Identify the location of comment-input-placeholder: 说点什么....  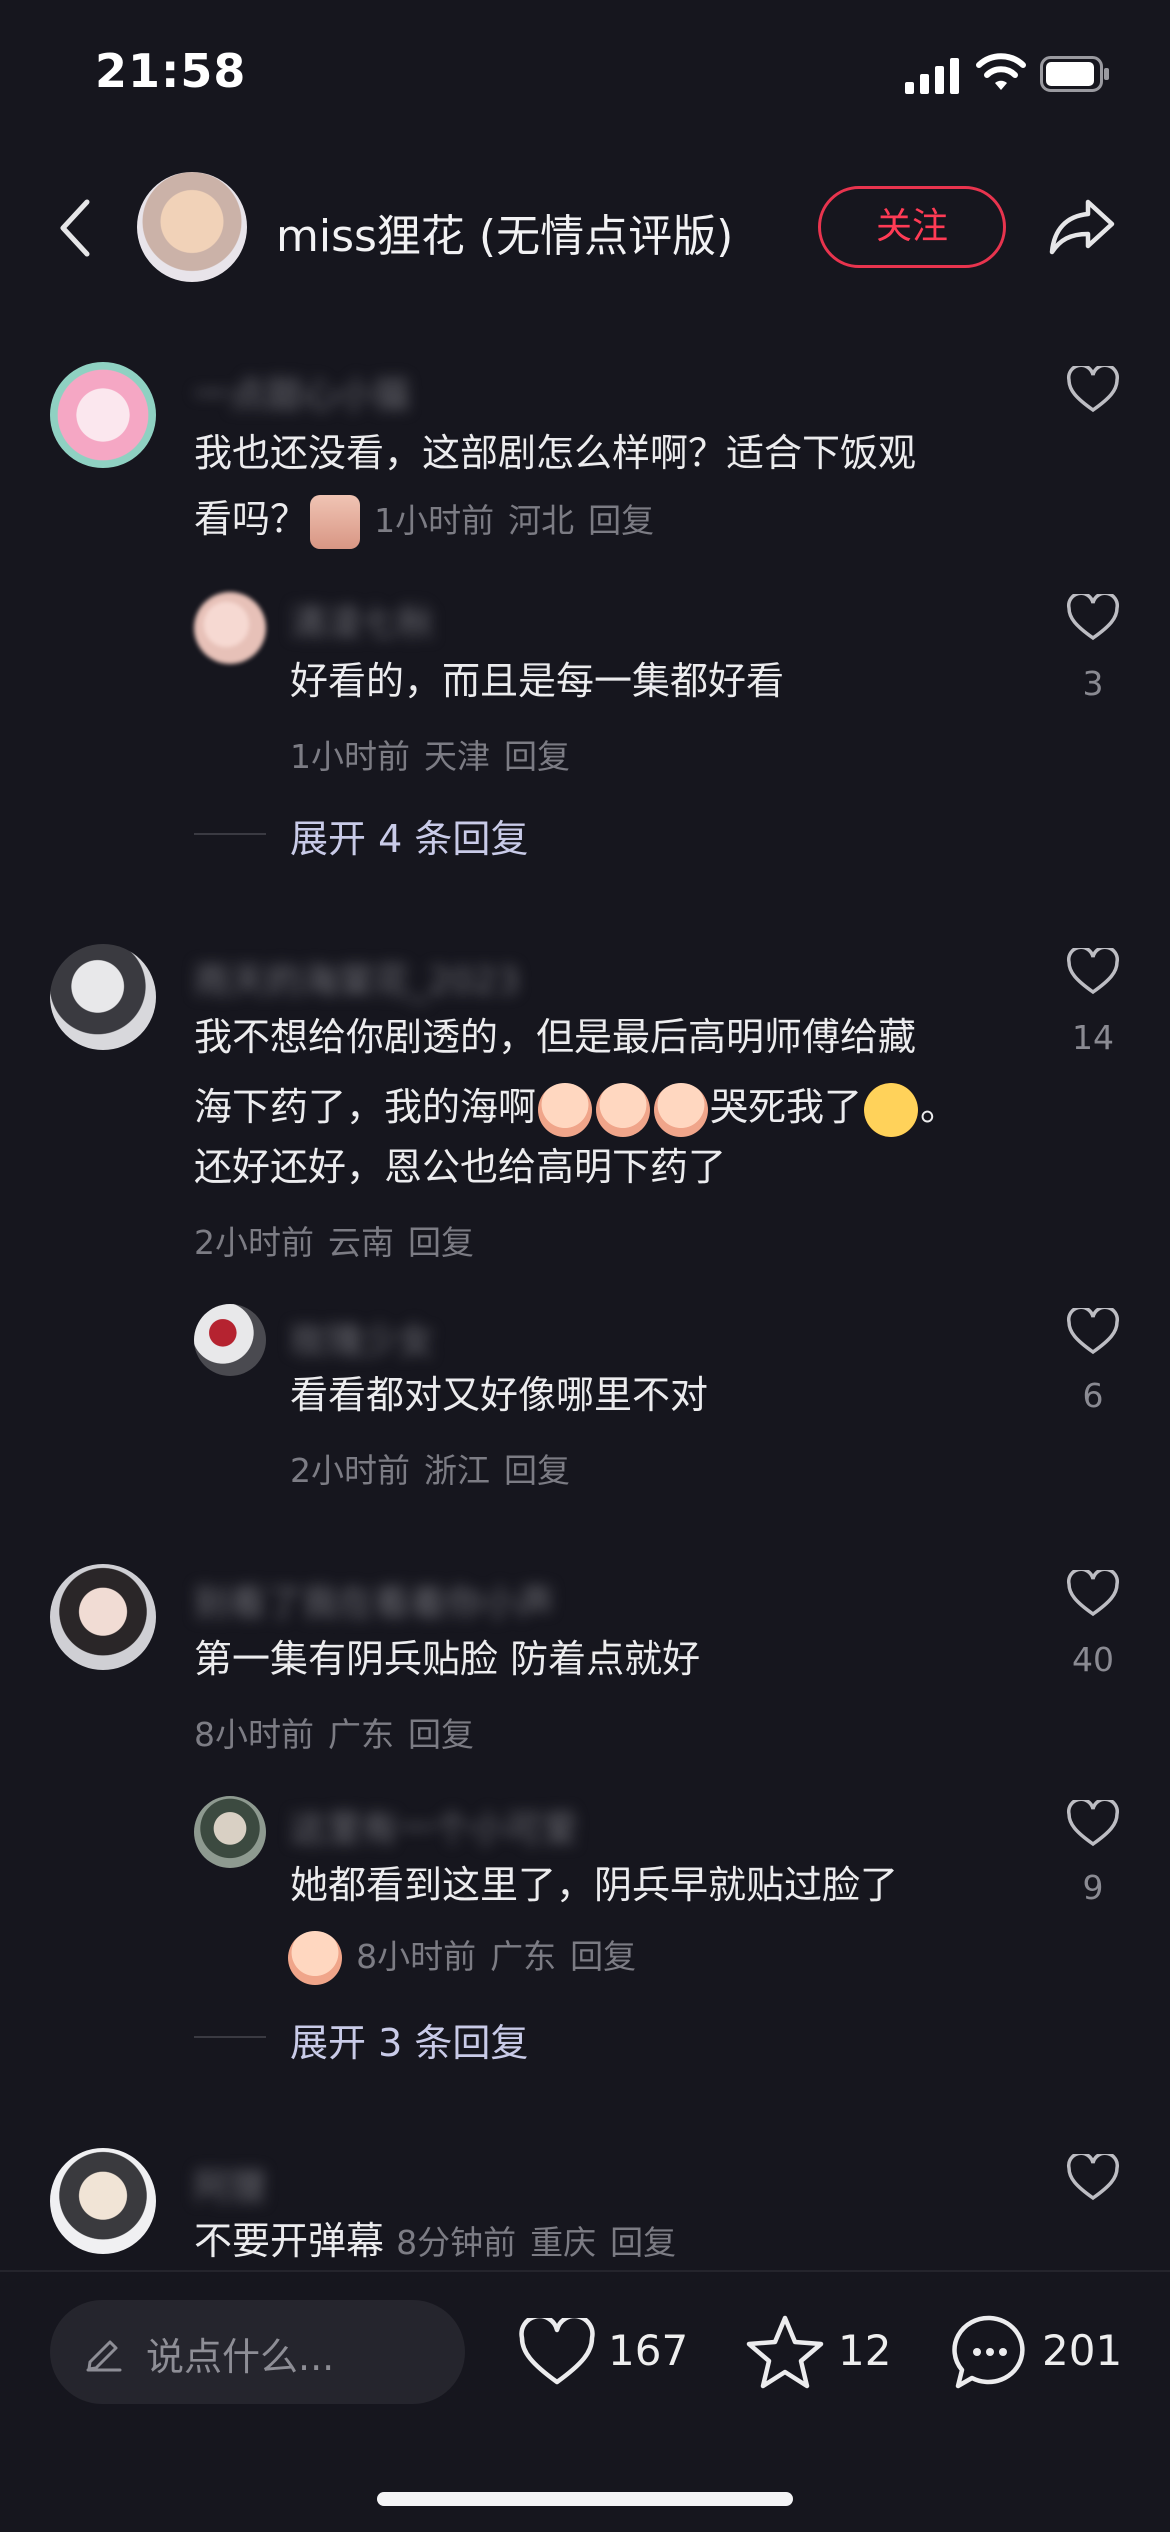
(240, 2353).